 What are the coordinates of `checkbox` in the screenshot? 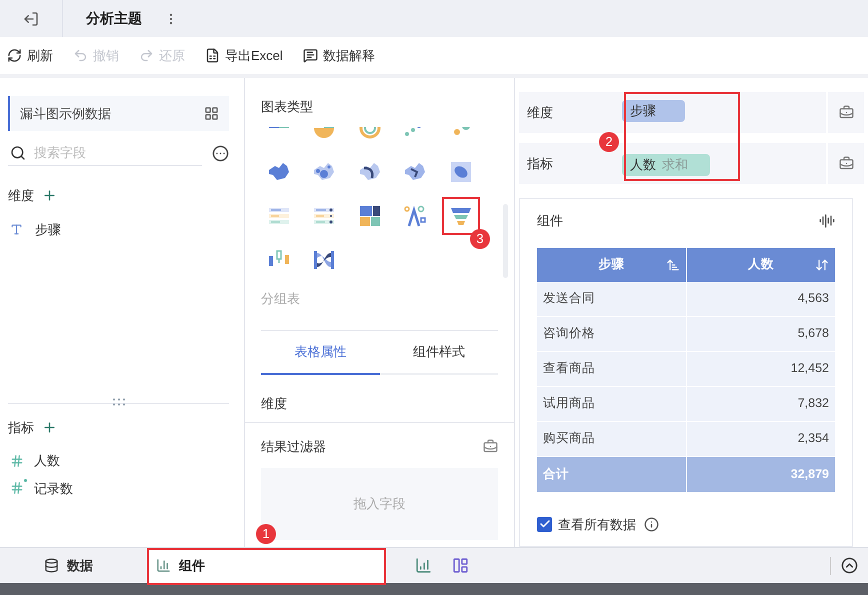 It's located at (544, 524).